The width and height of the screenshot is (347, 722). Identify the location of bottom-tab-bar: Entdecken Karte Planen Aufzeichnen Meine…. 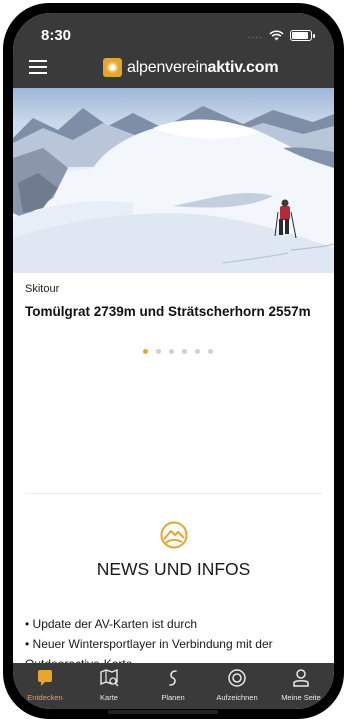
(173, 686).